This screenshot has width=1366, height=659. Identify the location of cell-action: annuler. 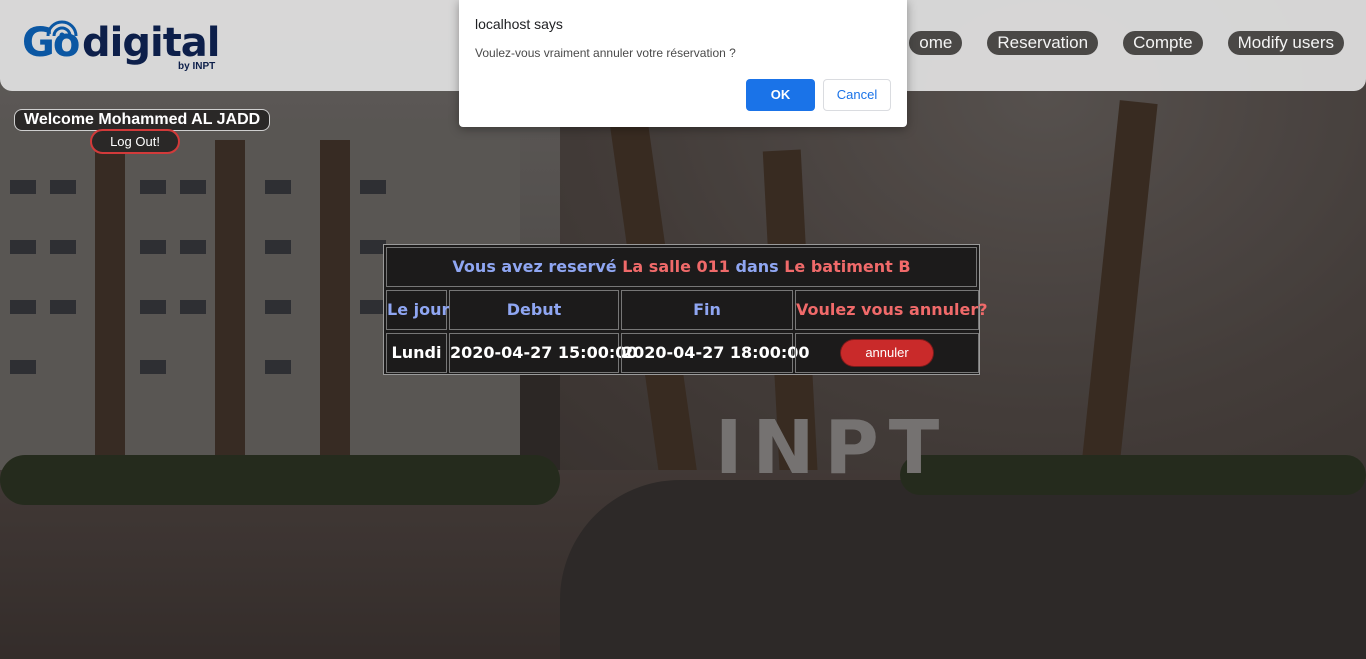
(887, 353).